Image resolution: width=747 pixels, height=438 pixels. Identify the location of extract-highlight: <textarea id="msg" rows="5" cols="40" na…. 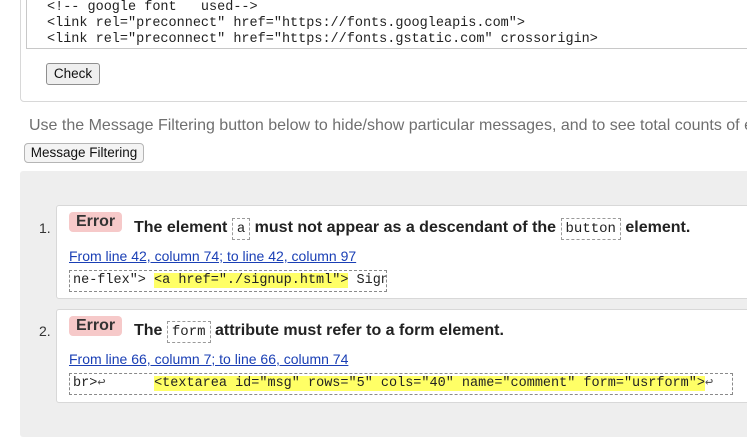
(429, 383).